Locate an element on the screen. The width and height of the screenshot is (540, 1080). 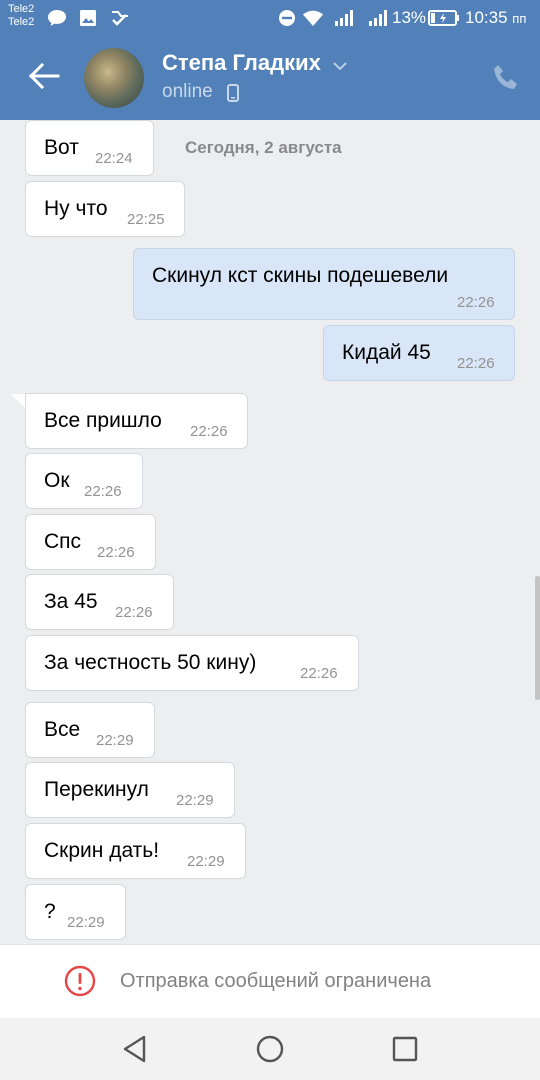
message-text: За честность 50 кину) is located at coordinates (150, 662).